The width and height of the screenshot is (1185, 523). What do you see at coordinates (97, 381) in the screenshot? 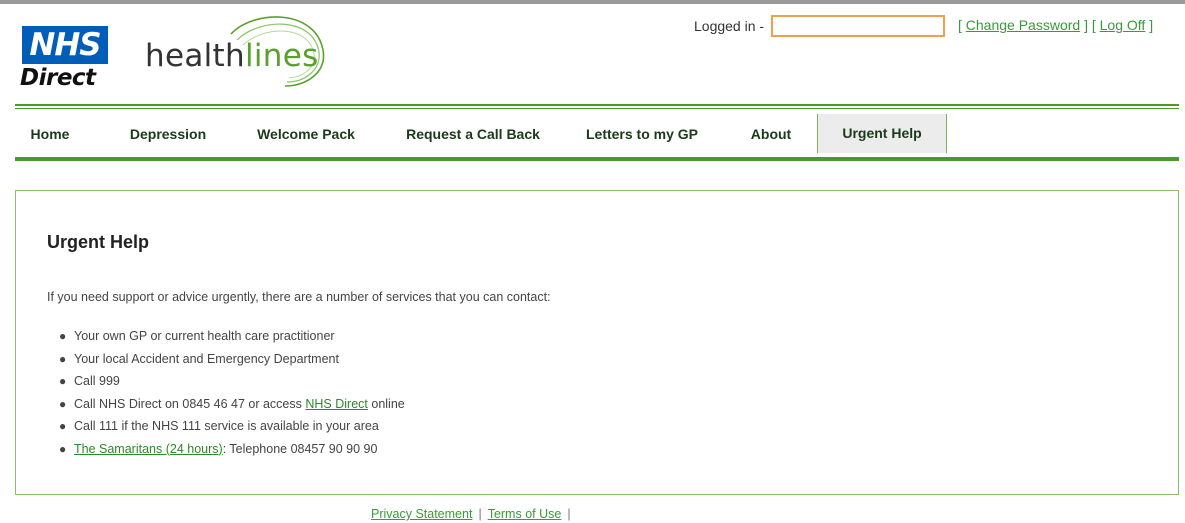
I see `list-item-text: Call 999` at bounding box center [97, 381].